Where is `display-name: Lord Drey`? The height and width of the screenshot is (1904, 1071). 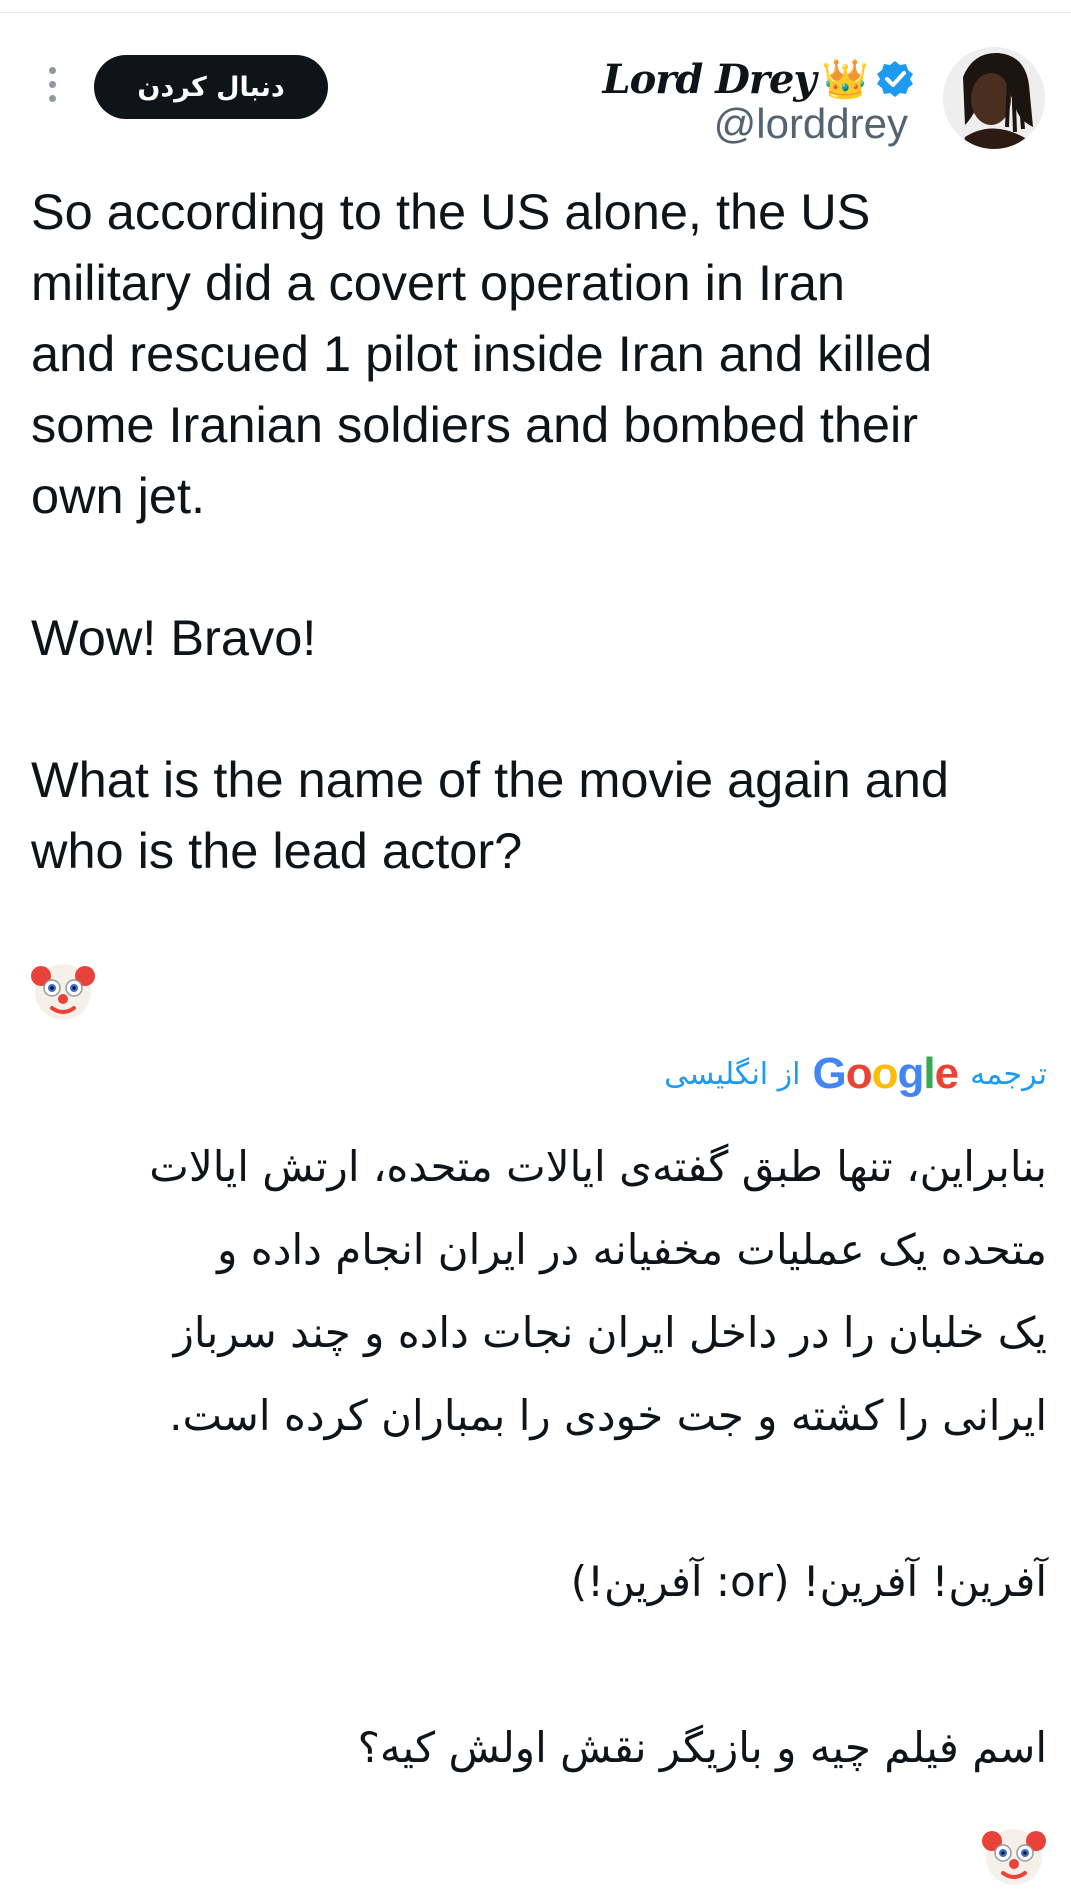 display-name: Lord Drey is located at coordinates (709, 79).